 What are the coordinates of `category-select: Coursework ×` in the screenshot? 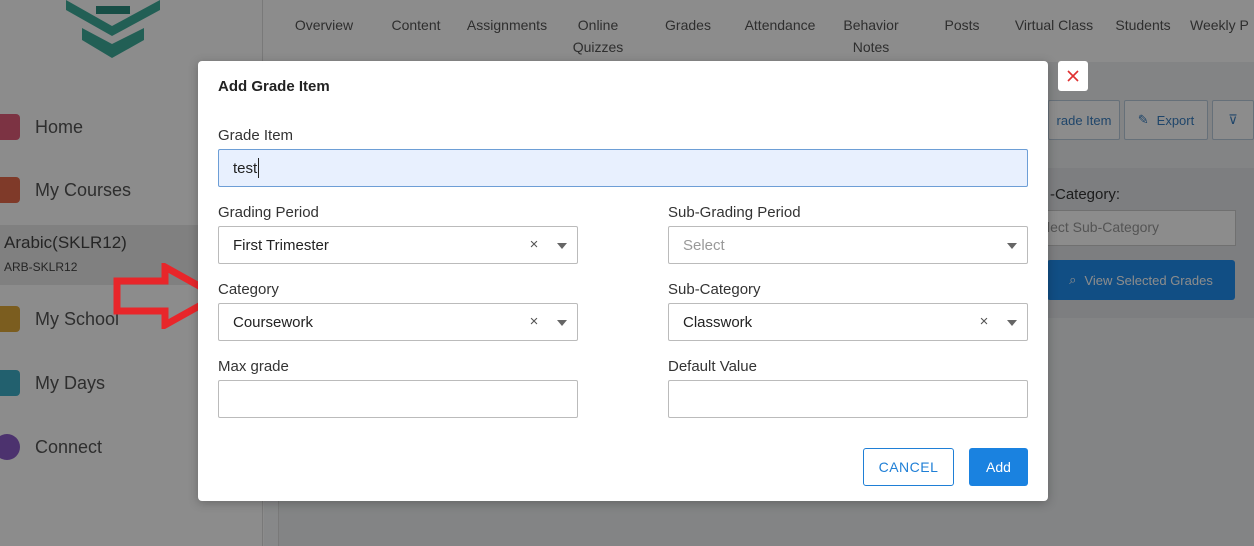 It's located at (398, 322).